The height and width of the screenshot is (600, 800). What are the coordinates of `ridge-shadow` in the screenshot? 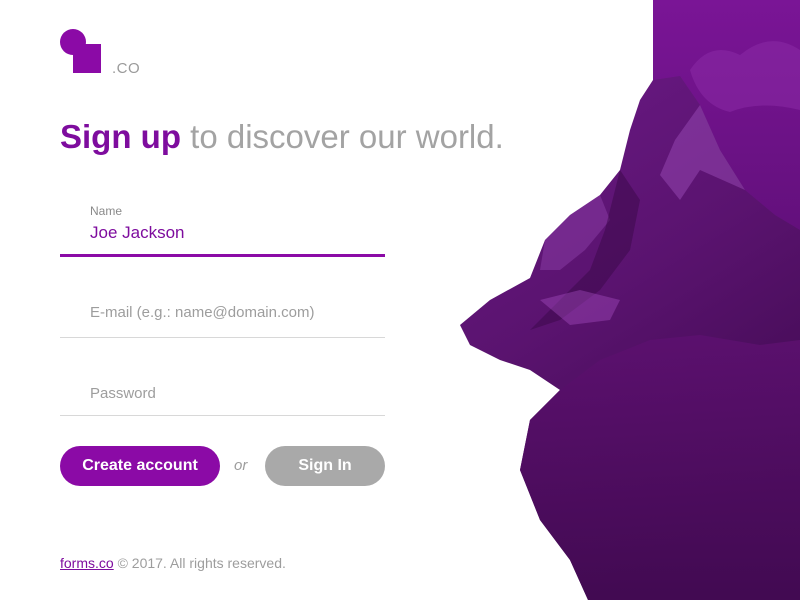 It's located at (585, 250).